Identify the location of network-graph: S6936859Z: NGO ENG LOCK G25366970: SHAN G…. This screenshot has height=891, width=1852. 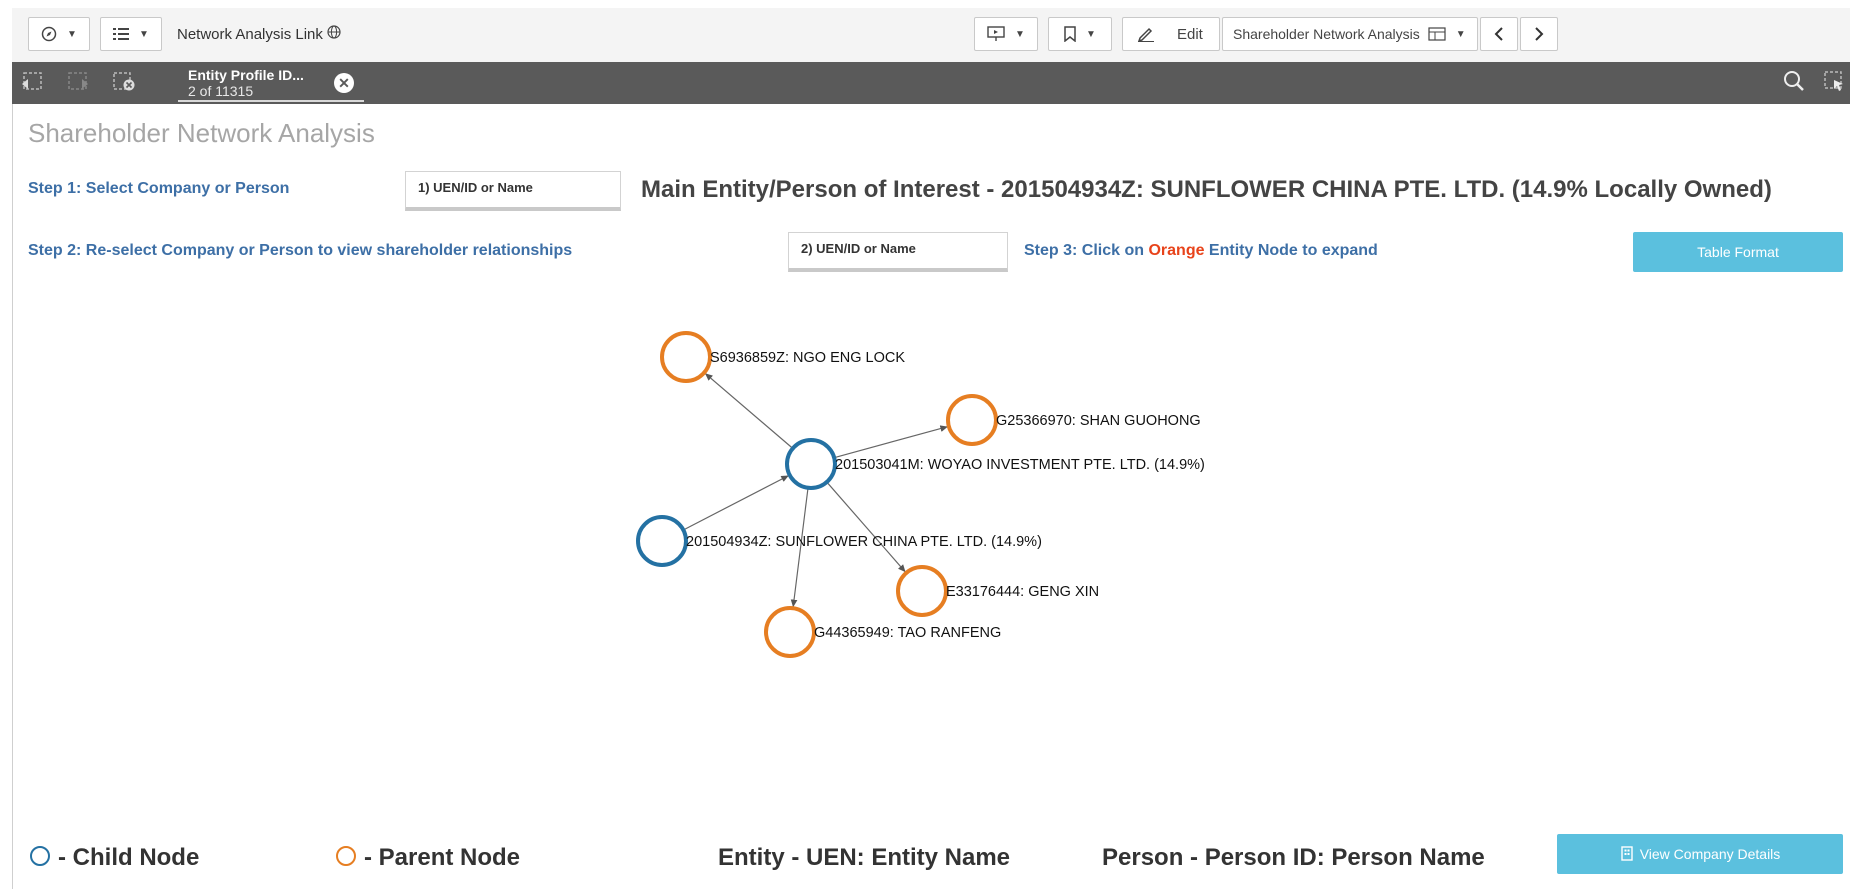
(920, 494).